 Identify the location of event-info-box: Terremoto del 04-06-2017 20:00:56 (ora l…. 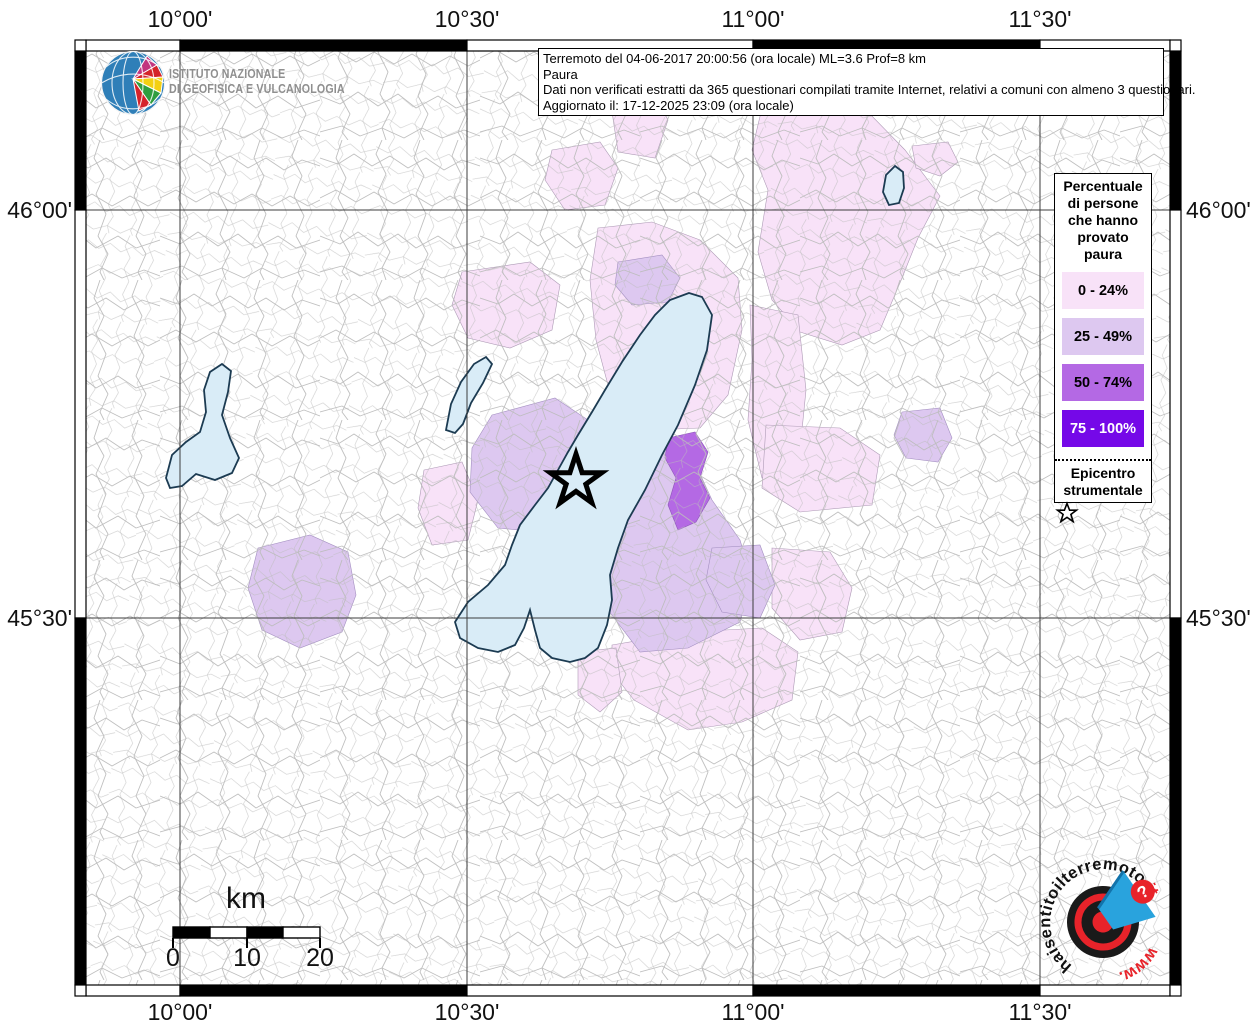
(867, 82).